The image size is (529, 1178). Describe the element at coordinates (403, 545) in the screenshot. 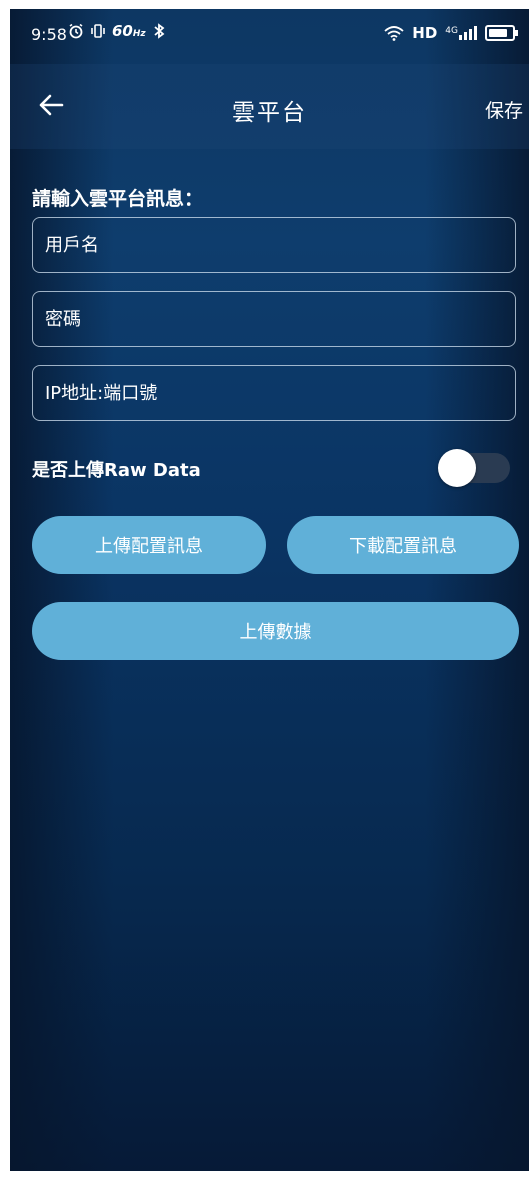

I see `download-config-button: 下載配置訊息` at that location.